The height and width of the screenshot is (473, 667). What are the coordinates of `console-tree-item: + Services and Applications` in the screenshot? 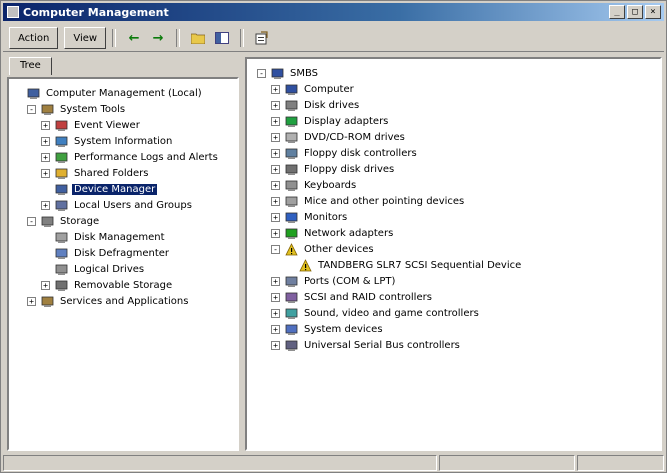 It's located at (108, 301).